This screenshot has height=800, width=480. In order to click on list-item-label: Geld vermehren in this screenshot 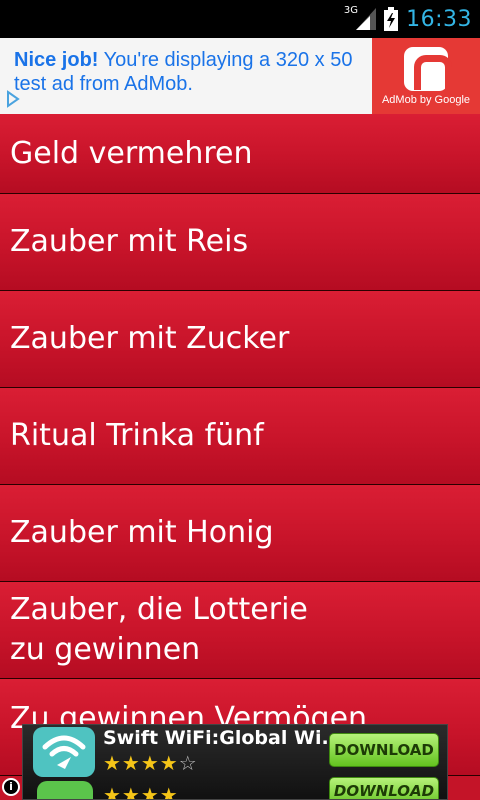, I will do `click(131, 153)`.